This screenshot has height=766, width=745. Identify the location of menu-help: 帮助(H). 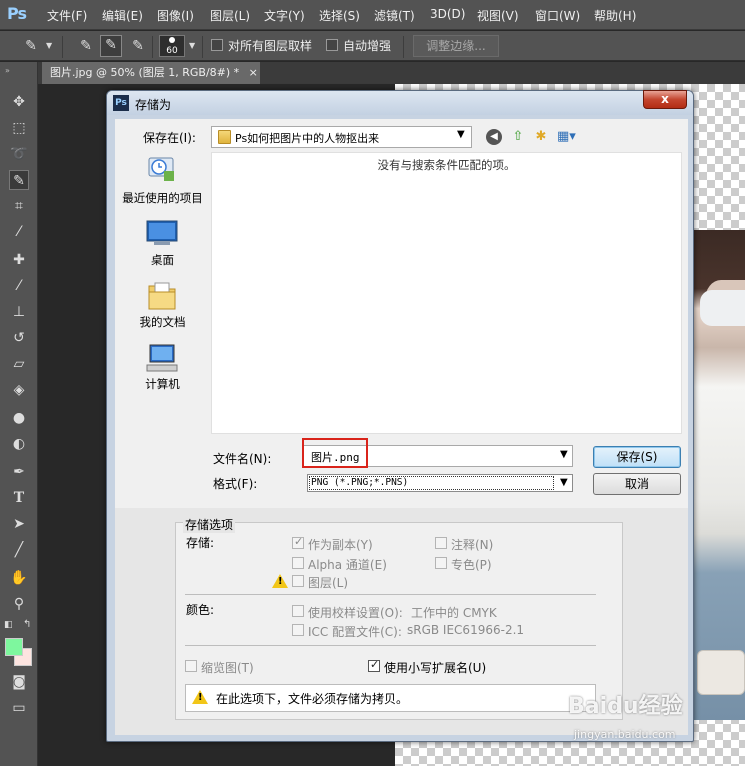
(615, 15).